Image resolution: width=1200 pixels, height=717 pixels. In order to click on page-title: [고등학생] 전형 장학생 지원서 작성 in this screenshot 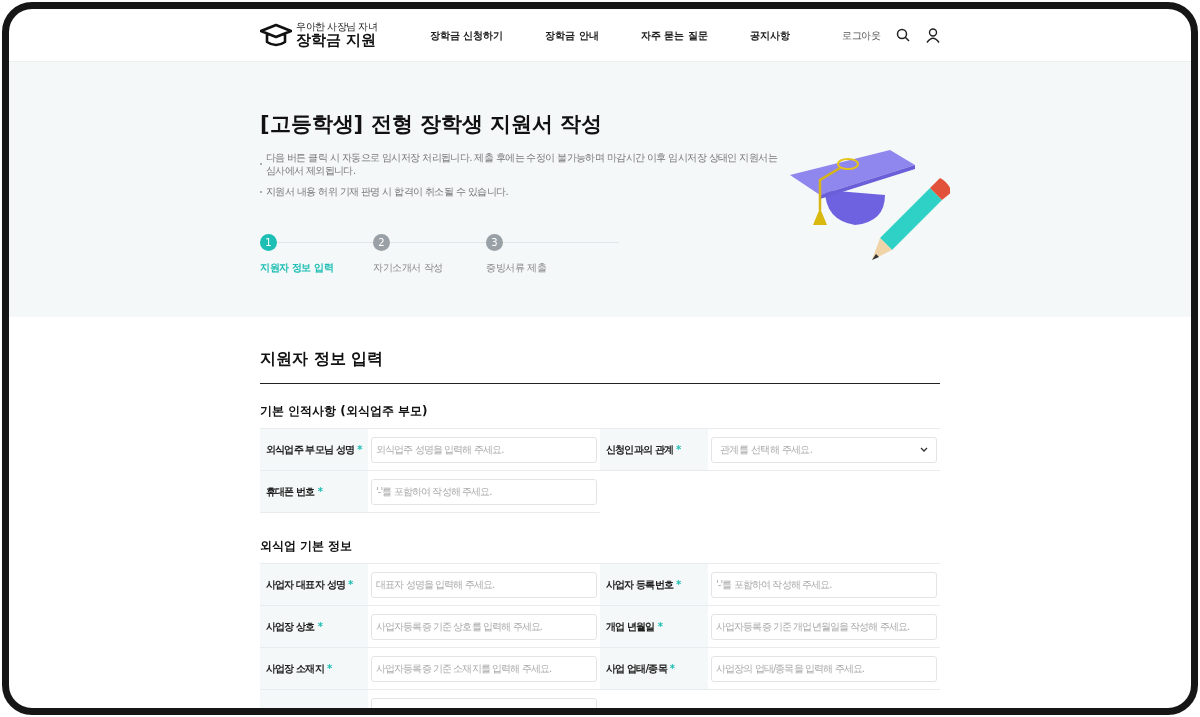, I will do `click(432, 125)`.